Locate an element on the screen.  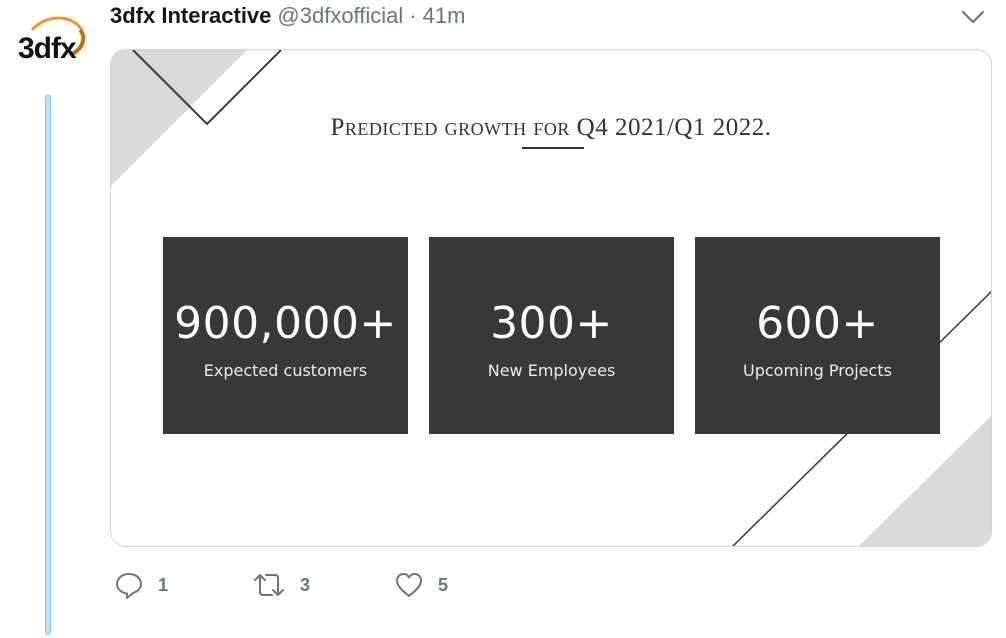
stat-card-customers: 900,000+ Expected customers is located at coordinates (285, 335).